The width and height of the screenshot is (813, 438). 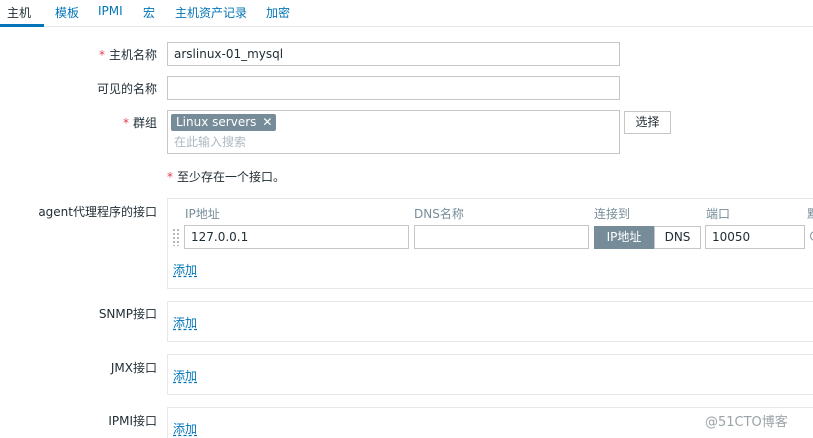 I want to click on tab-ipmi: IPMI, so click(x=110, y=11).